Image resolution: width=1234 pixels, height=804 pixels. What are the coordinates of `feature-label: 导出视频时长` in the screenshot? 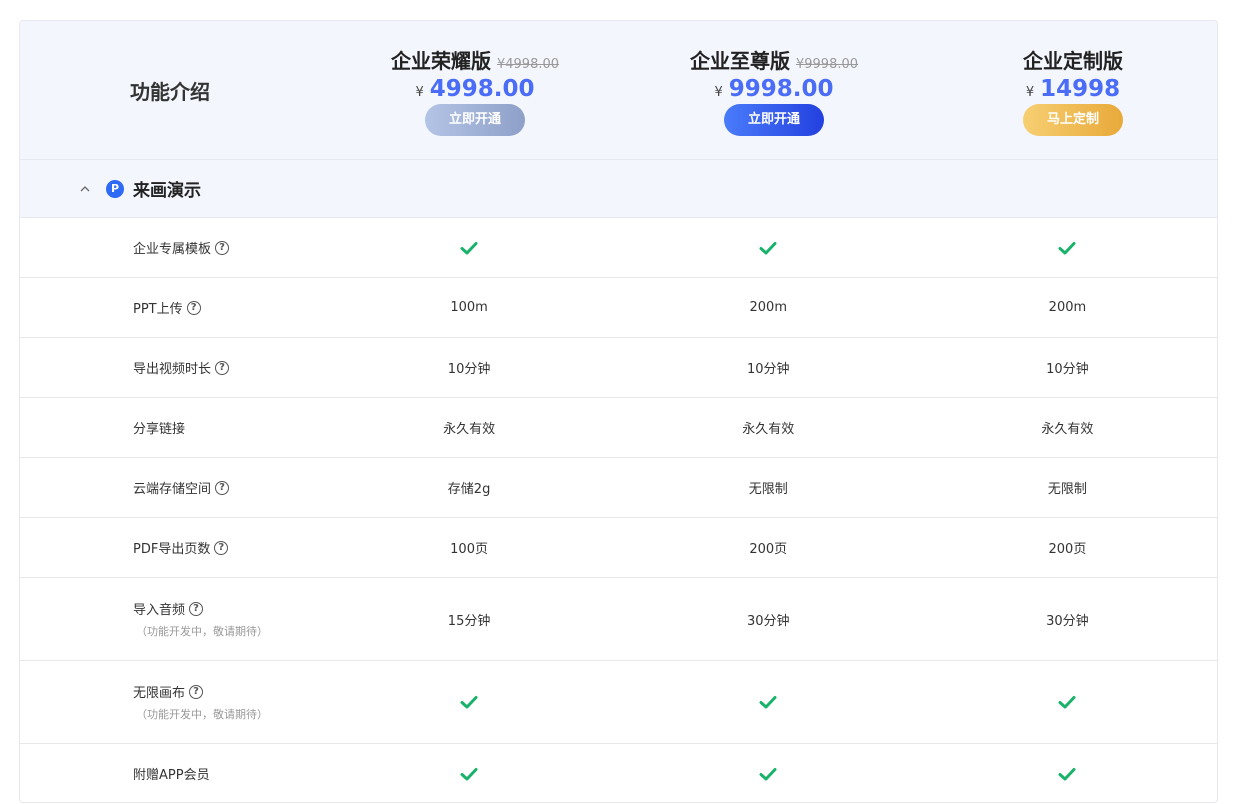 It's located at (172, 369).